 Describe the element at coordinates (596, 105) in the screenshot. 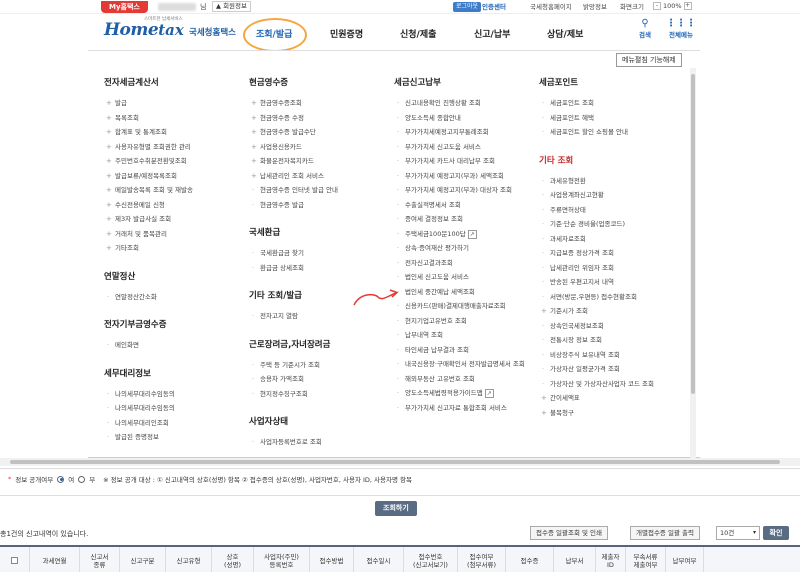

I see `menu-item: 세금포인트 조회` at that location.